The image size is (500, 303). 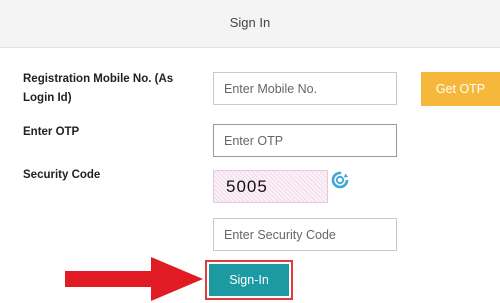 I want to click on mobile-input, so click(x=305, y=88).